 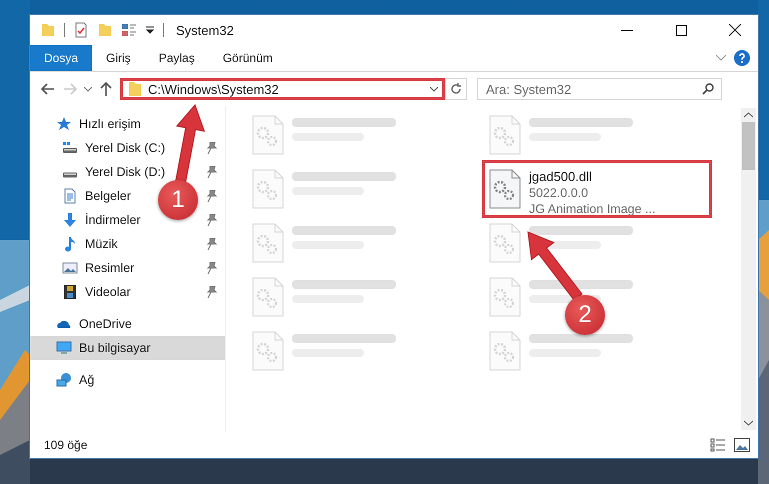 What do you see at coordinates (48, 89) in the screenshot?
I see `back-icon` at bounding box center [48, 89].